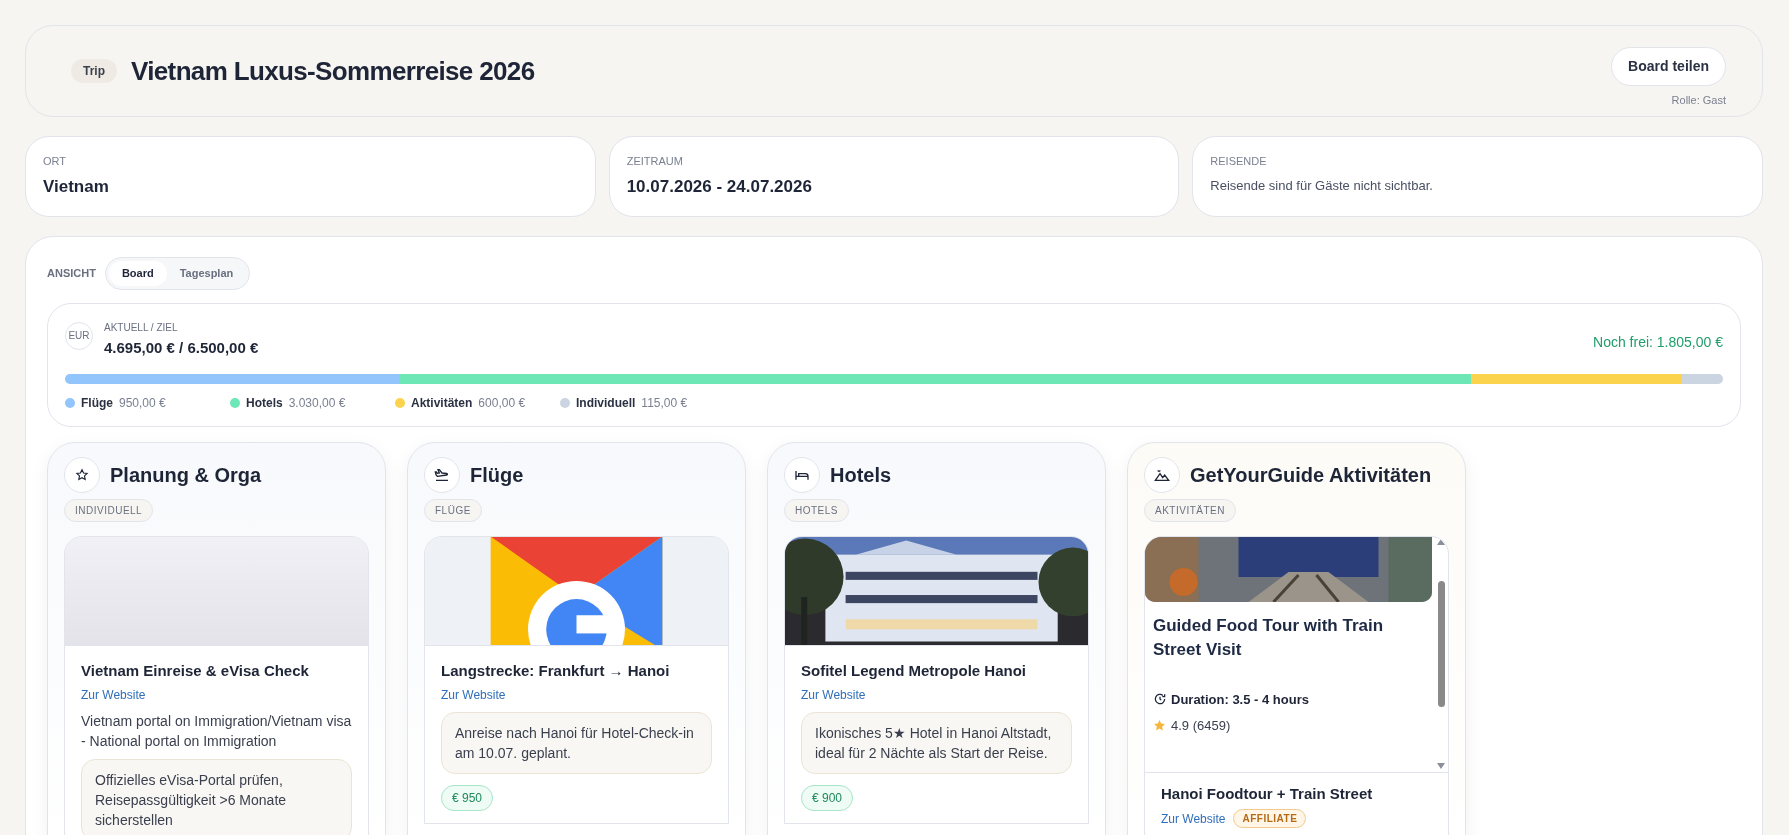  What do you see at coordinates (502, 403) in the screenshot?
I see `legend-value: 600,00 €` at bounding box center [502, 403].